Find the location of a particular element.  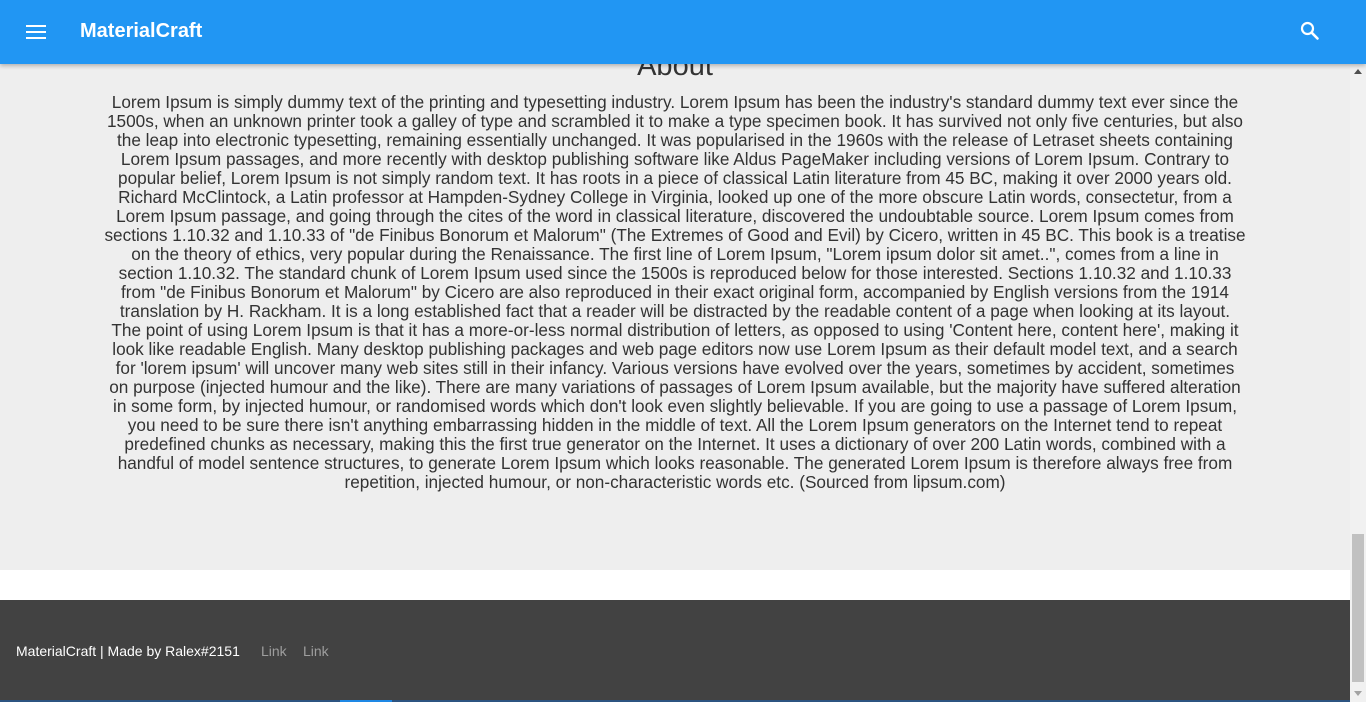

search-icon is located at coordinates (1310, 31).